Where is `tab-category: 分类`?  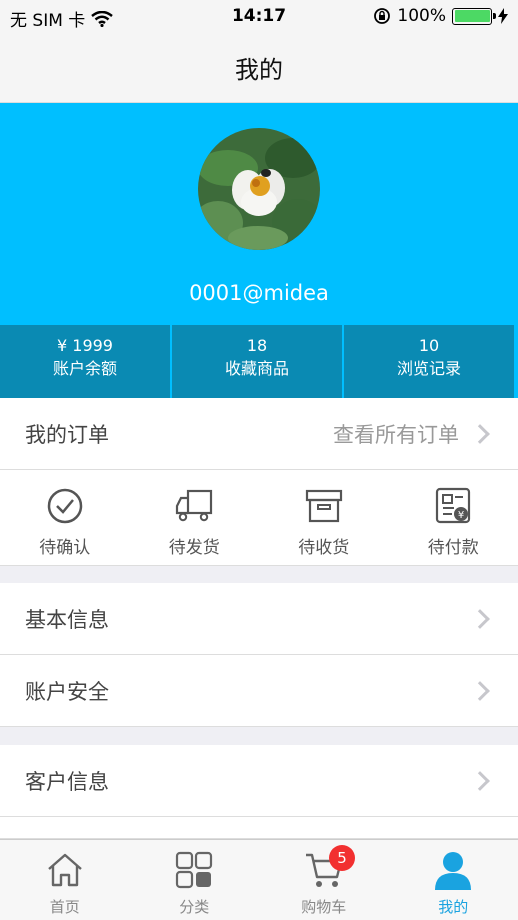 tab-category: 分类 is located at coordinates (195, 880).